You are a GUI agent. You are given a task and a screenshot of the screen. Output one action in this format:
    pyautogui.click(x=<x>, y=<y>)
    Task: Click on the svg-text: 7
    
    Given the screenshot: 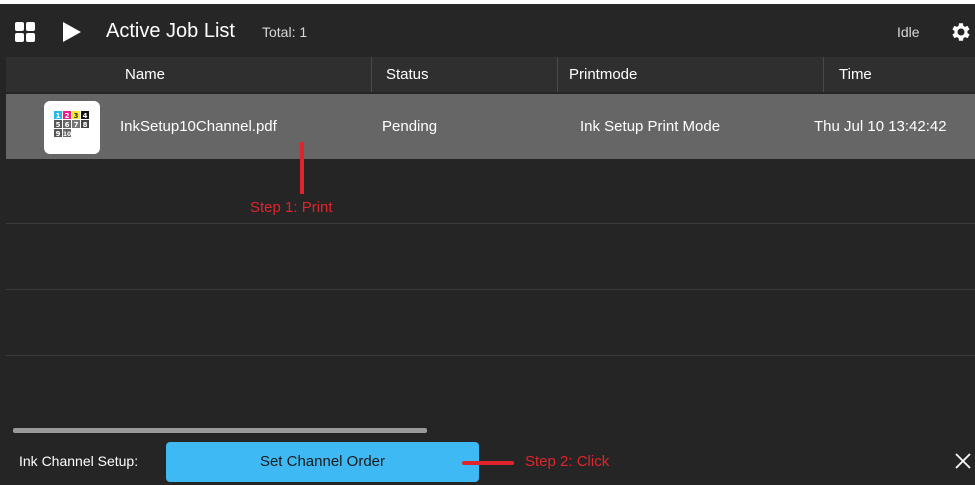 What is the action you would take?
    pyautogui.click(x=76, y=125)
    